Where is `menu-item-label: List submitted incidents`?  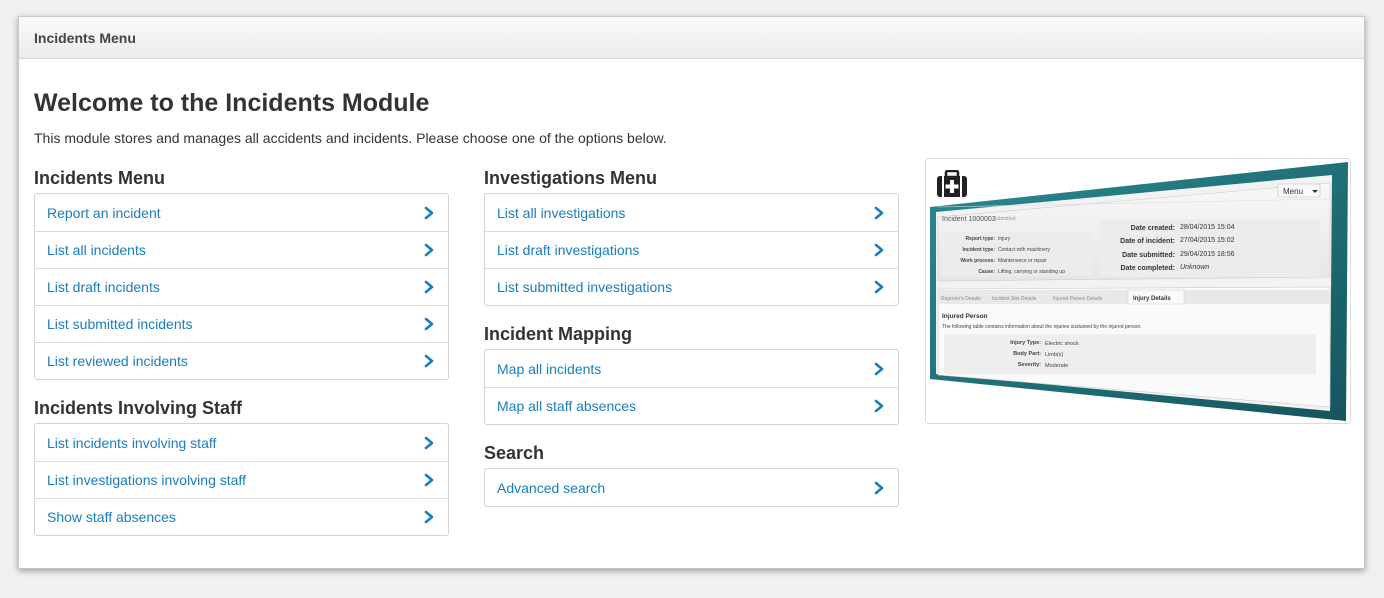 menu-item-label: List submitted incidents is located at coordinates (120, 324).